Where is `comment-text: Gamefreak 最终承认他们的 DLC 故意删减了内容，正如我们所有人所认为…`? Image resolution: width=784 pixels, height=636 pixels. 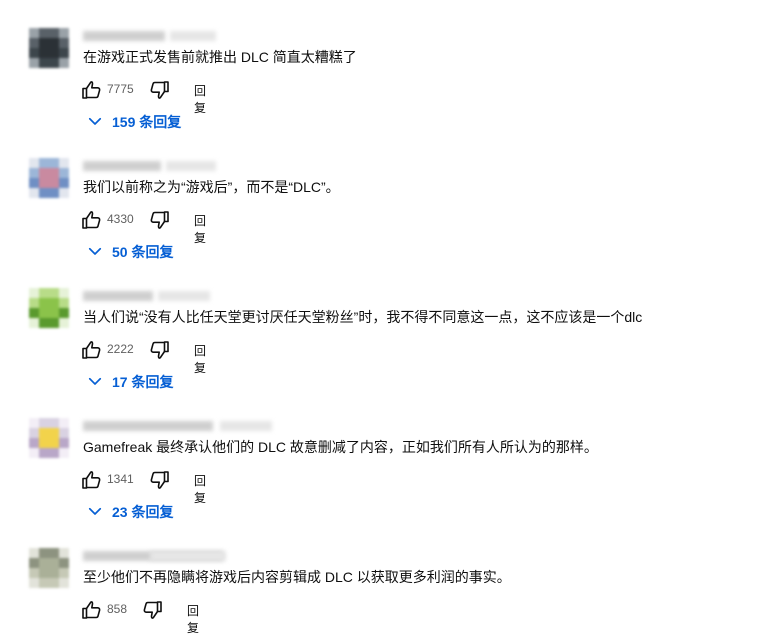
comment-text: Gamefreak 最终承认他们的 DLC 故意删减了内容，正如我们所有人所认为… is located at coordinates (340, 447).